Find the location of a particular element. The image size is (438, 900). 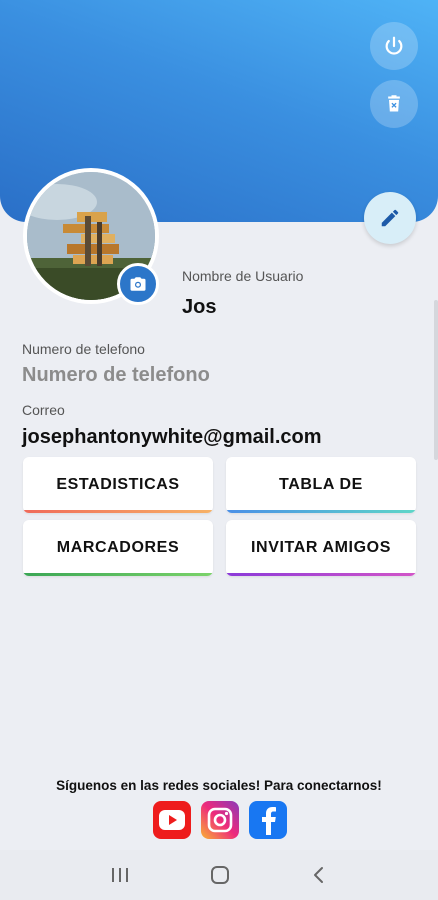

username-value: Jos is located at coordinates (199, 307).